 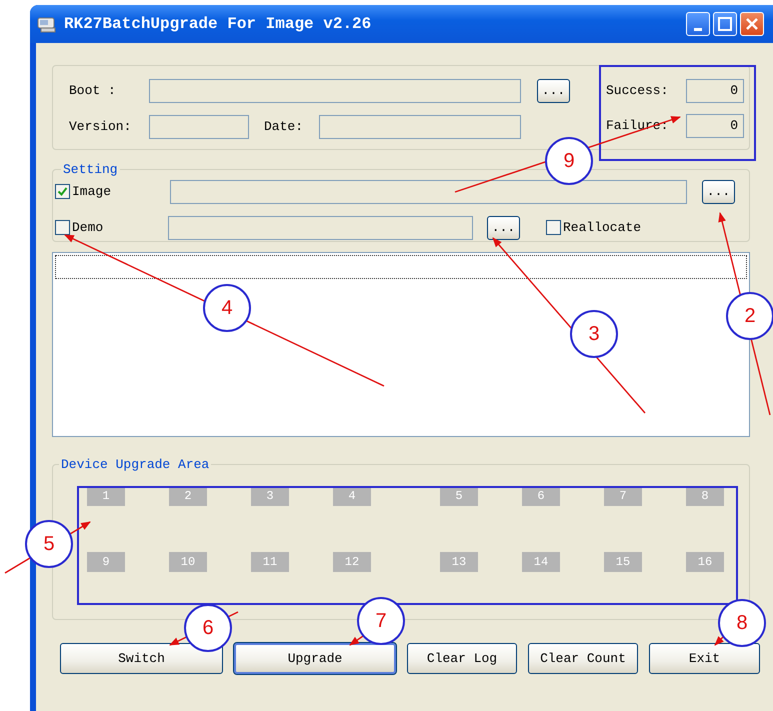 What do you see at coordinates (352, 496) in the screenshot?
I see `device-slot: 4` at bounding box center [352, 496].